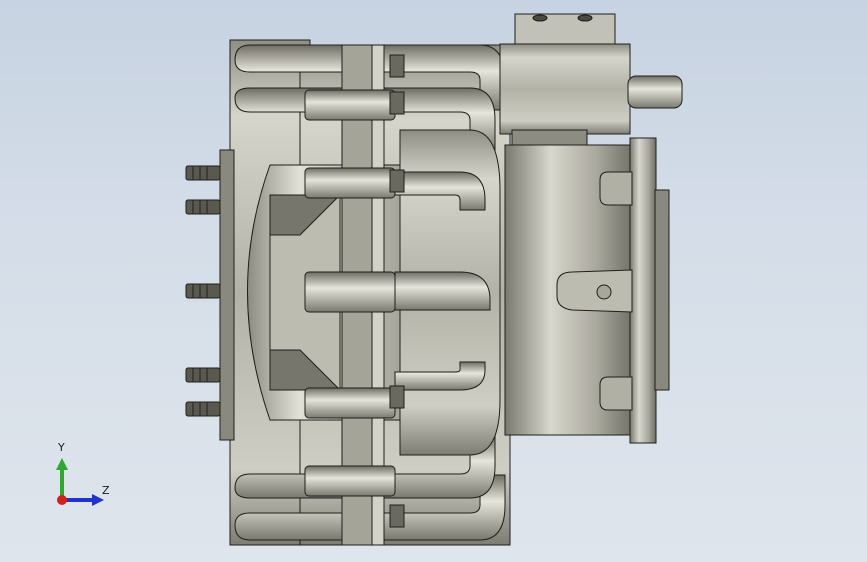 The width and height of the screenshot is (867, 562). What do you see at coordinates (106, 490) in the screenshot?
I see `z-axis-label: Z` at bounding box center [106, 490].